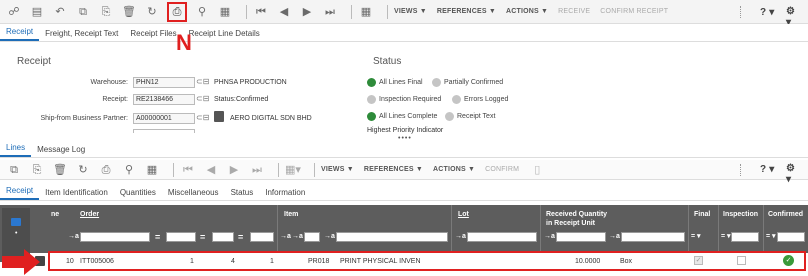 This screenshot has width=808, height=276. What do you see at coordinates (436, 82) in the screenshot?
I see `indicator-icon` at bounding box center [436, 82].